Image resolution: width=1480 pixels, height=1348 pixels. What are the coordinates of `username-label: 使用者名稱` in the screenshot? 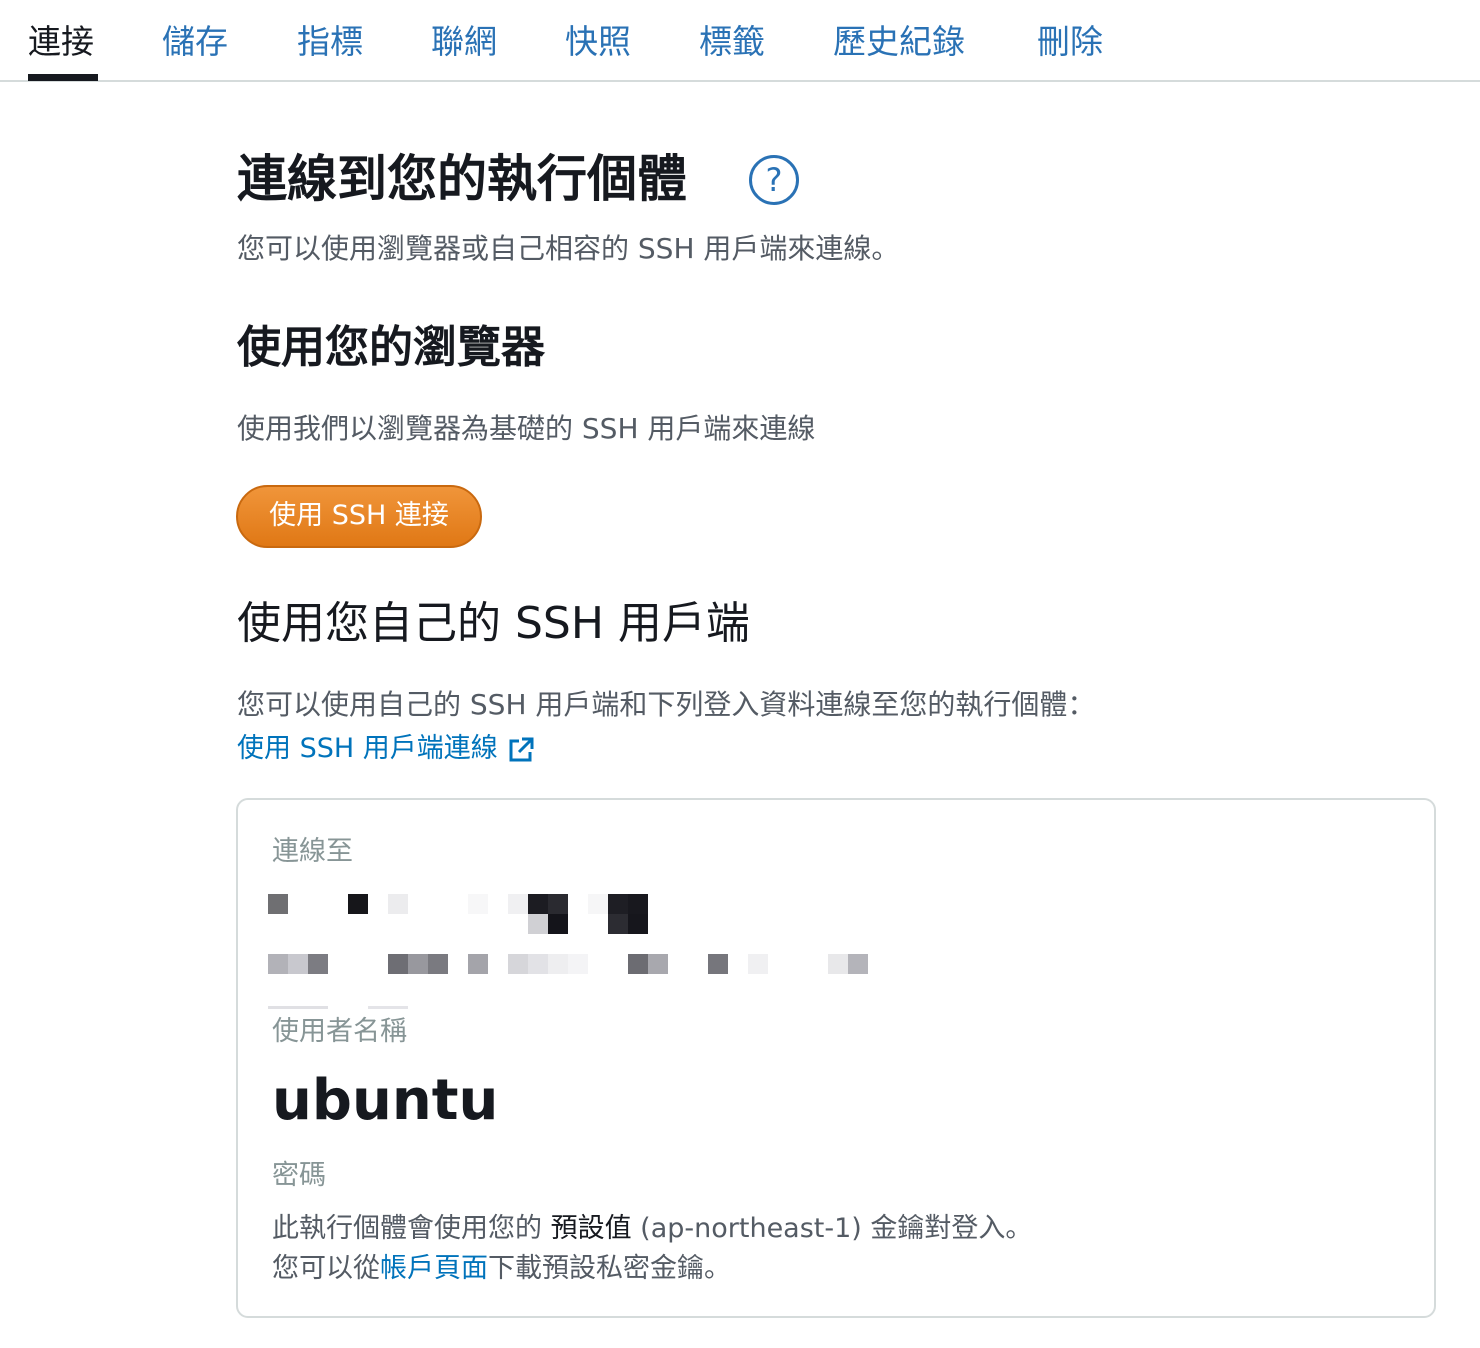 It's located at (339, 1031).